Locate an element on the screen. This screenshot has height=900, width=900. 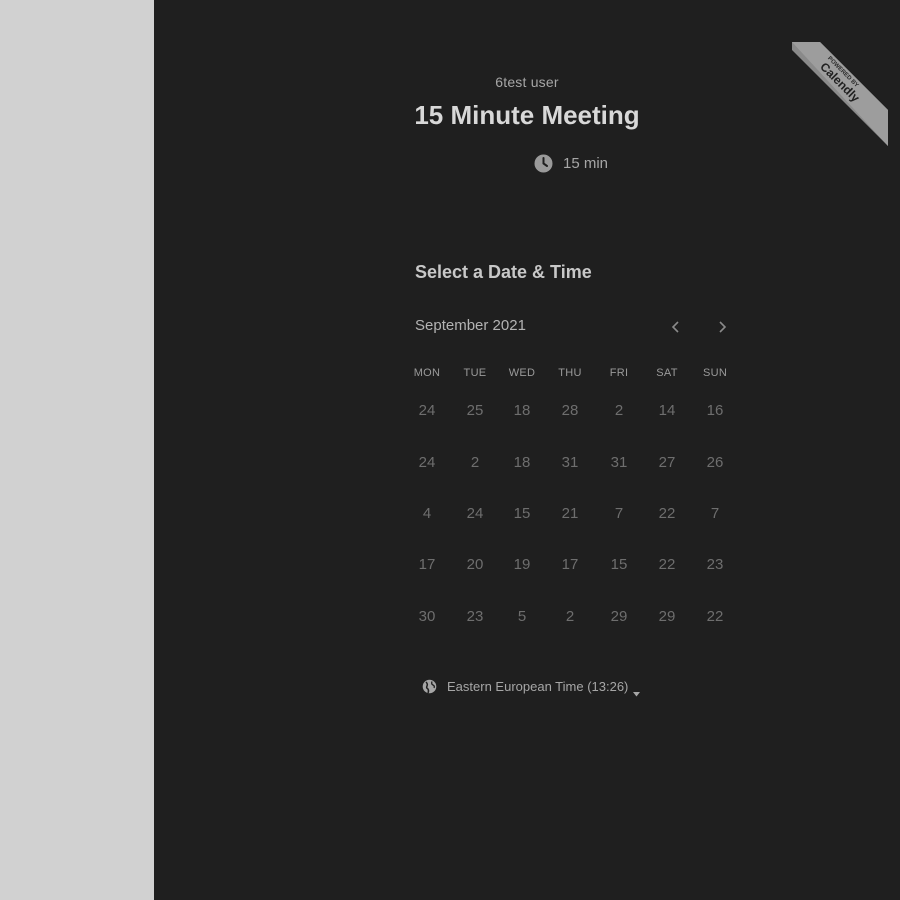
chevron-left-icon is located at coordinates (675, 327).